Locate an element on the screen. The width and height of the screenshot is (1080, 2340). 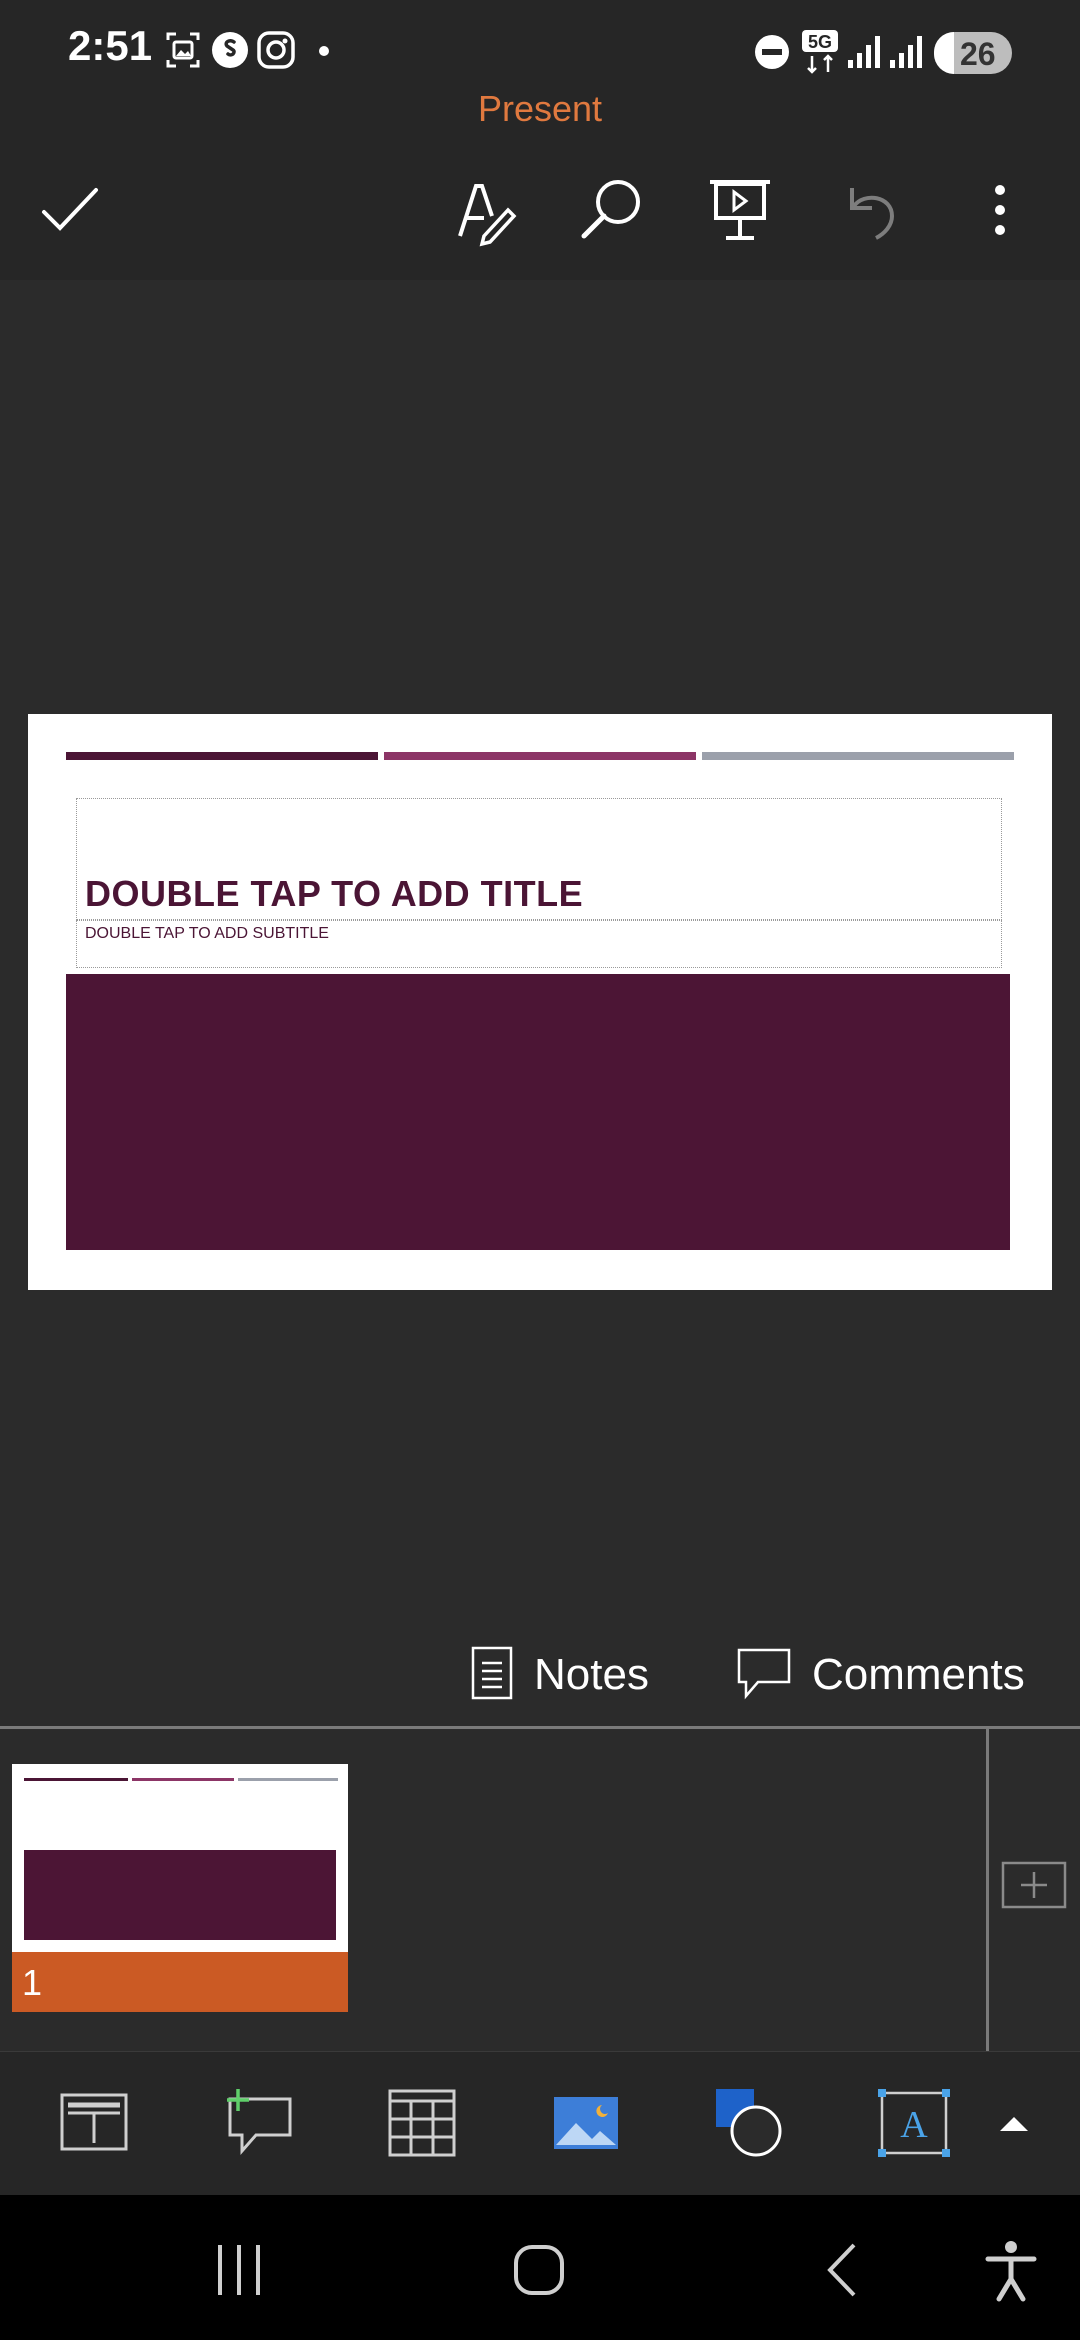
done-button is located at coordinates (70, 210).